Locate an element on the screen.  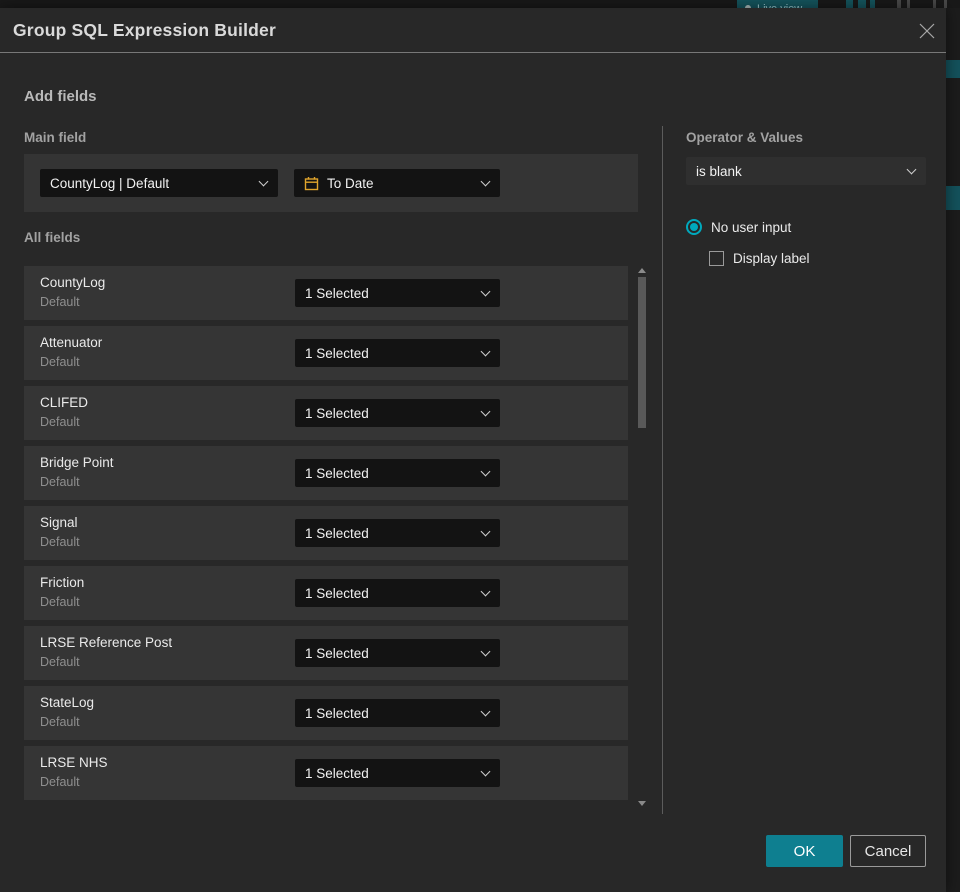
field-row-name: Attenuator is located at coordinates (71, 342).